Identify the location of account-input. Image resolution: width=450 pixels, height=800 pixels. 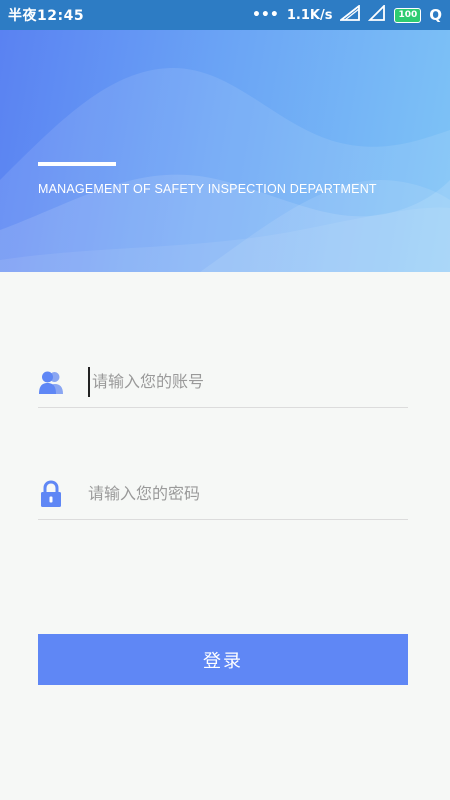
(248, 381).